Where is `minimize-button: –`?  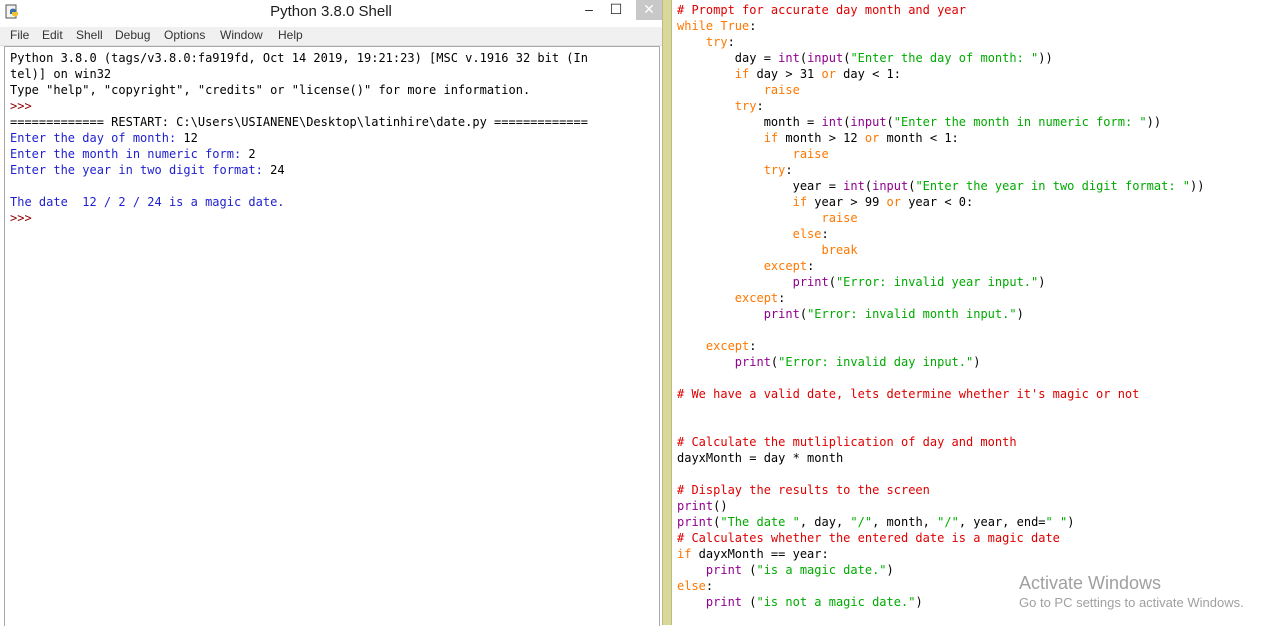
minimize-button: – is located at coordinates (589, 10).